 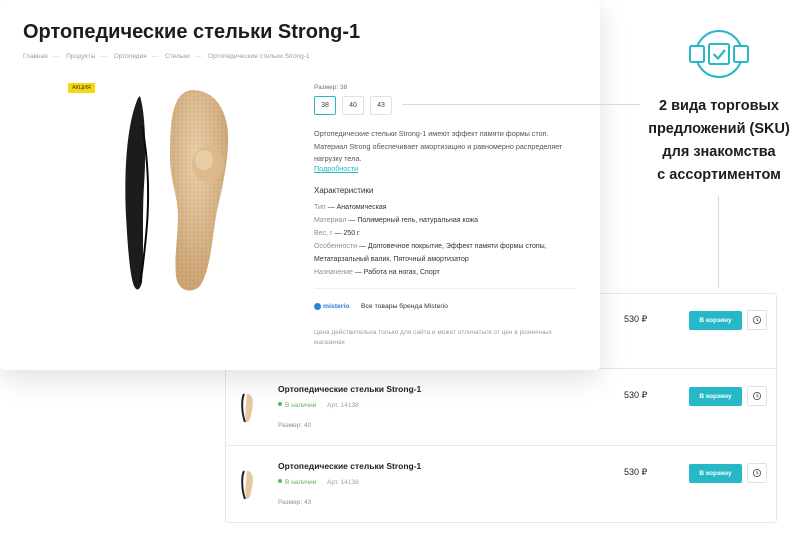 I want to click on callout-line: для знакомства, so click(x=719, y=152).